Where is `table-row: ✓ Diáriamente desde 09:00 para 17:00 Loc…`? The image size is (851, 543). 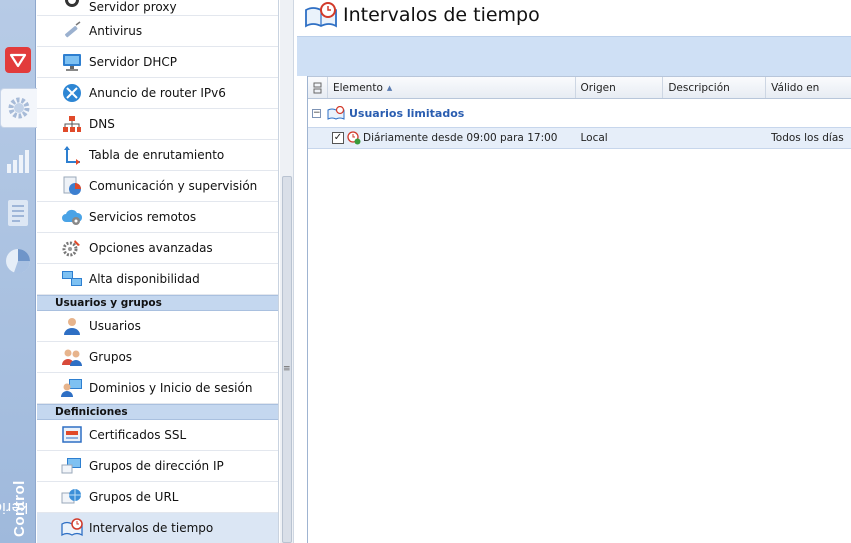
table-row: ✓ Diáriamente desde 09:00 para 17:00 Loc… is located at coordinates (579, 138).